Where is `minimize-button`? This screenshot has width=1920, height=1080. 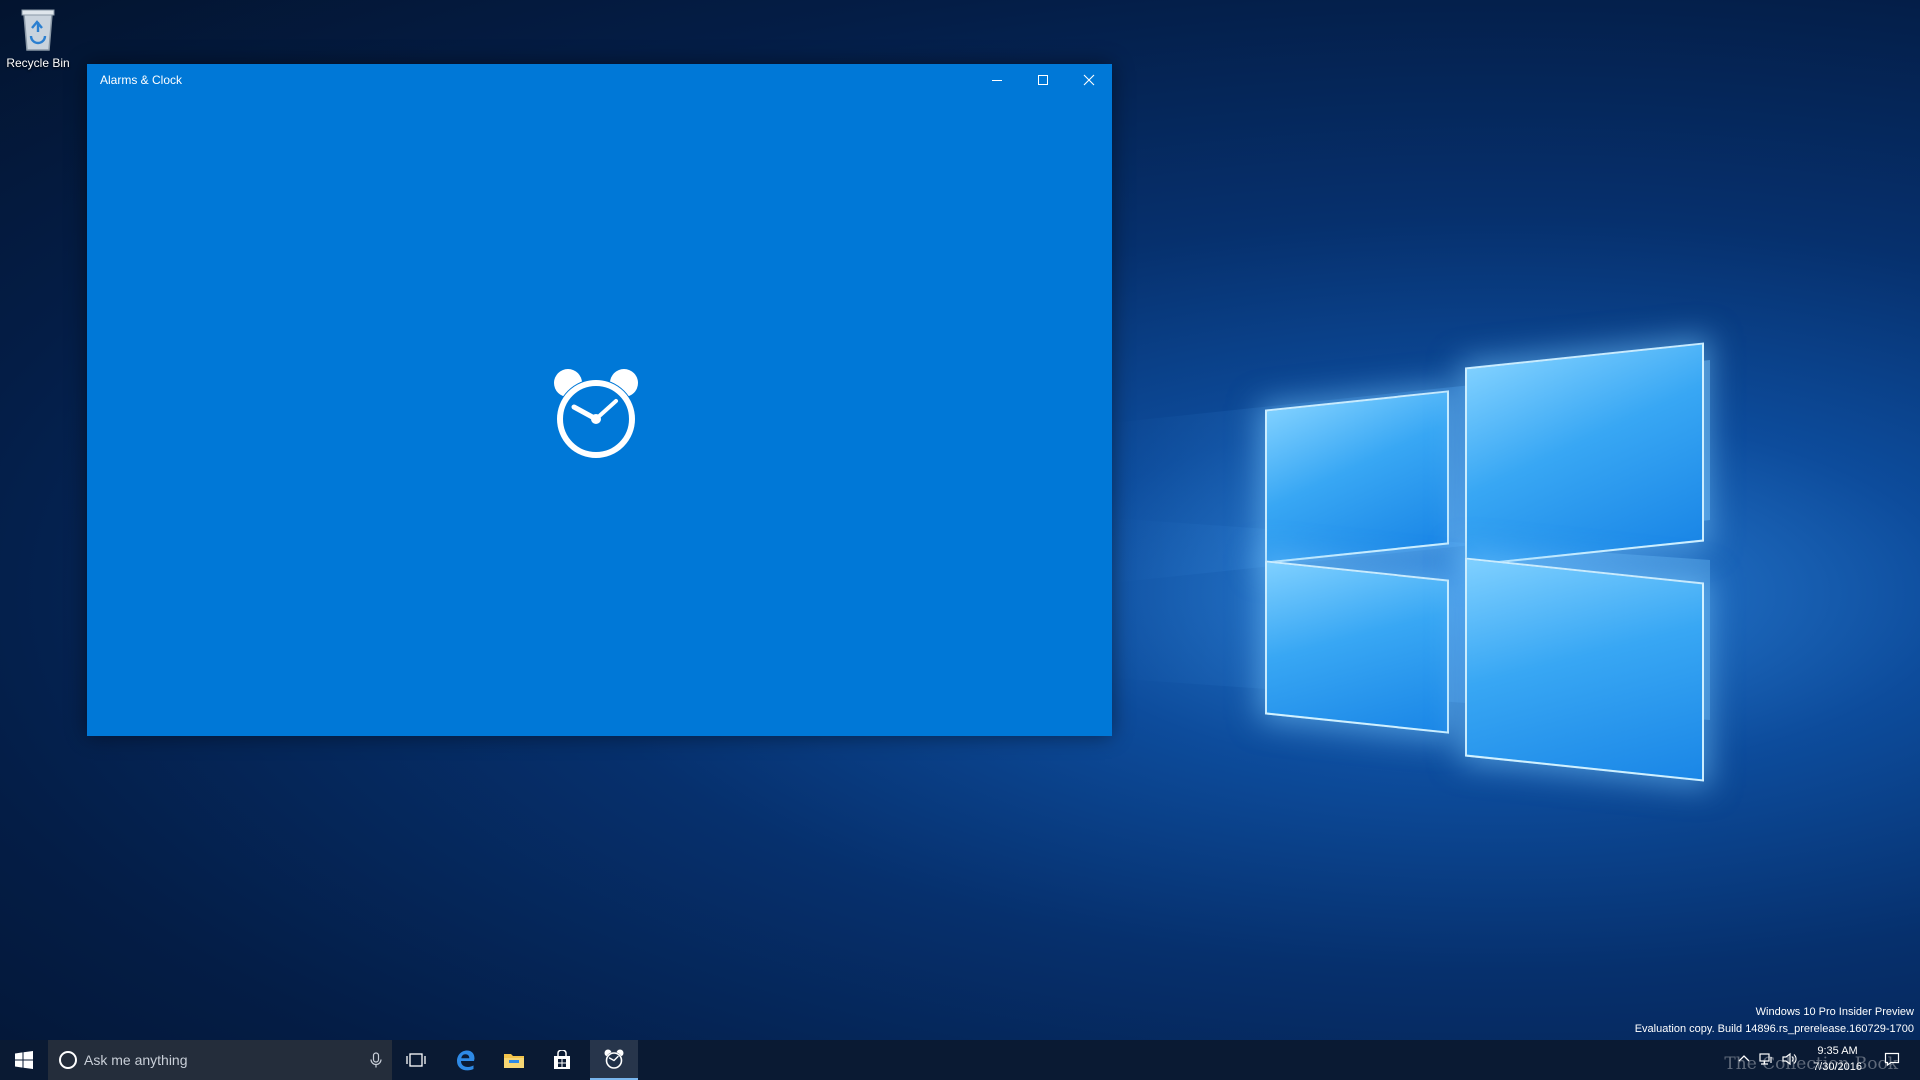 minimize-button is located at coordinates (997, 80).